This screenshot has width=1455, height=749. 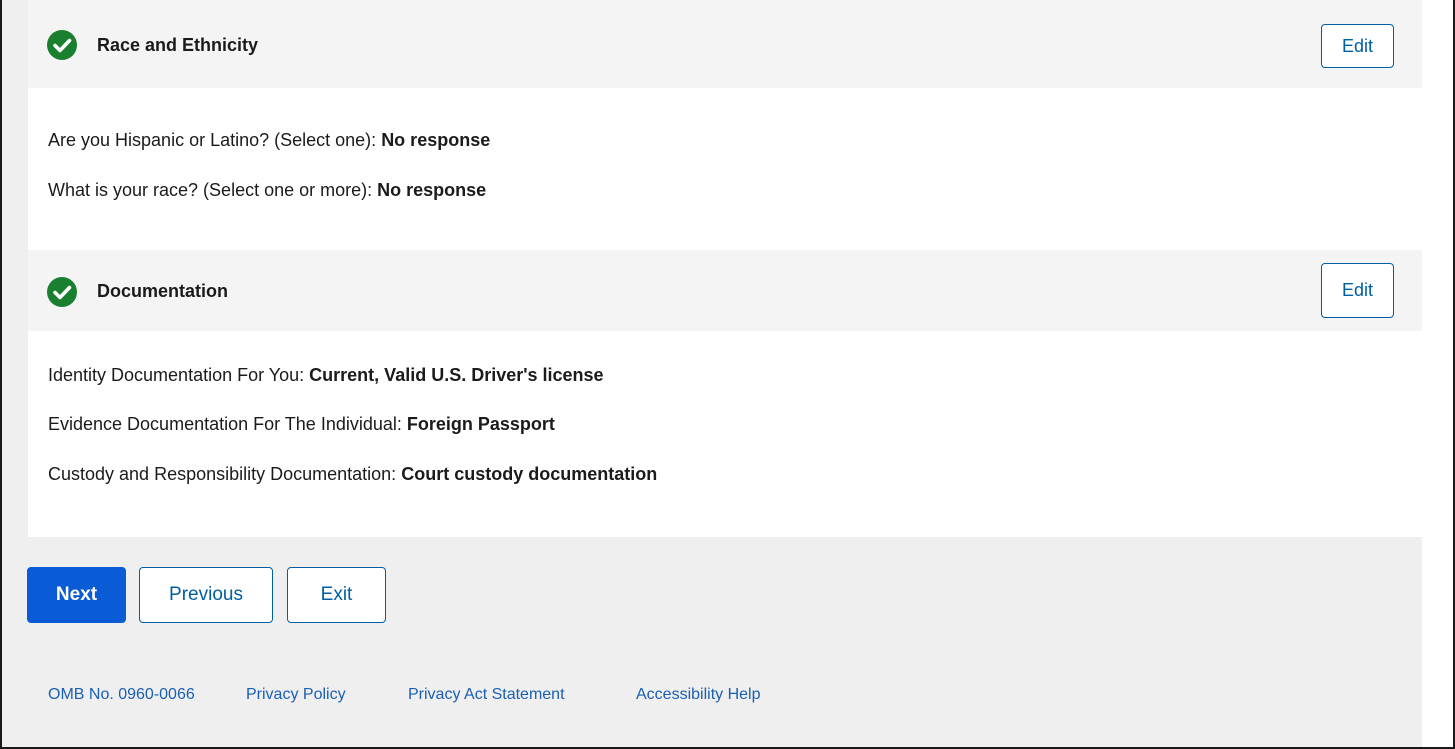 What do you see at coordinates (698, 695) in the screenshot?
I see `accessibility-help-link: Accessibility Help` at bounding box center [698, 695].